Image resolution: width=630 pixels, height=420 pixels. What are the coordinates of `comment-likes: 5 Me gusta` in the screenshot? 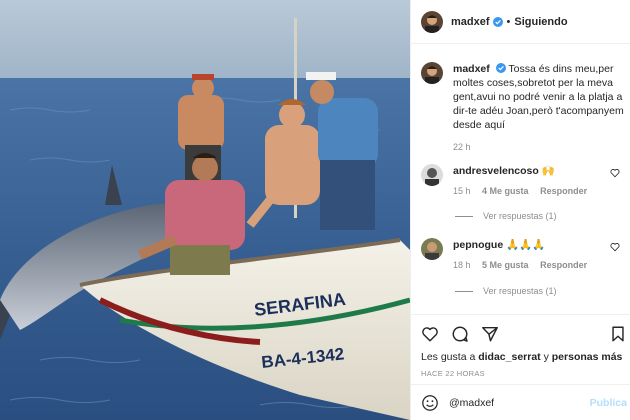 It's located at (505, 265).